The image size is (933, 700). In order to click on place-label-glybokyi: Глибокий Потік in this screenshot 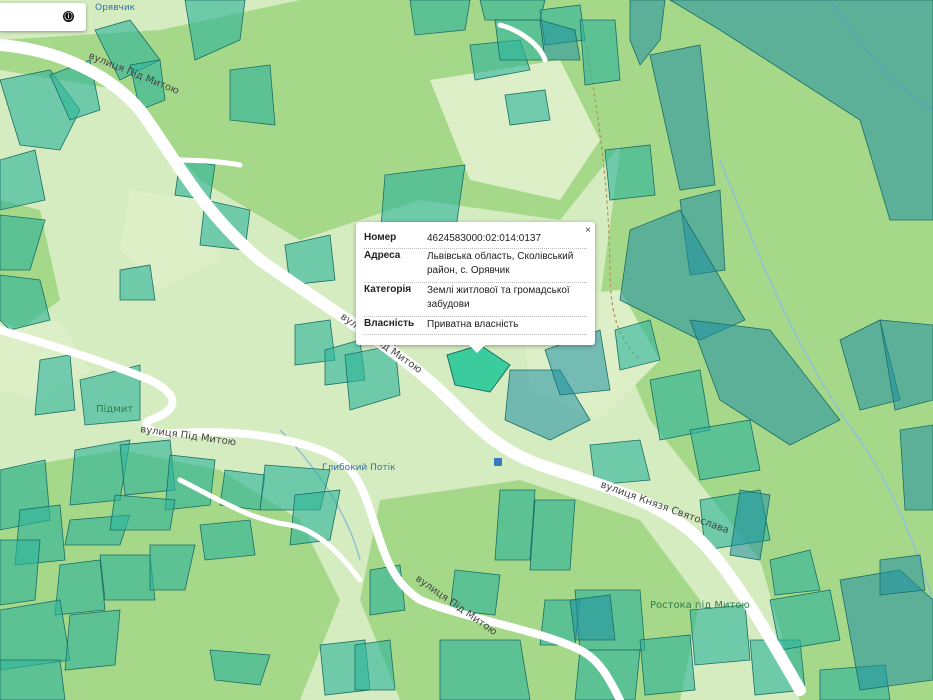, I will do `click(359, 468)`.